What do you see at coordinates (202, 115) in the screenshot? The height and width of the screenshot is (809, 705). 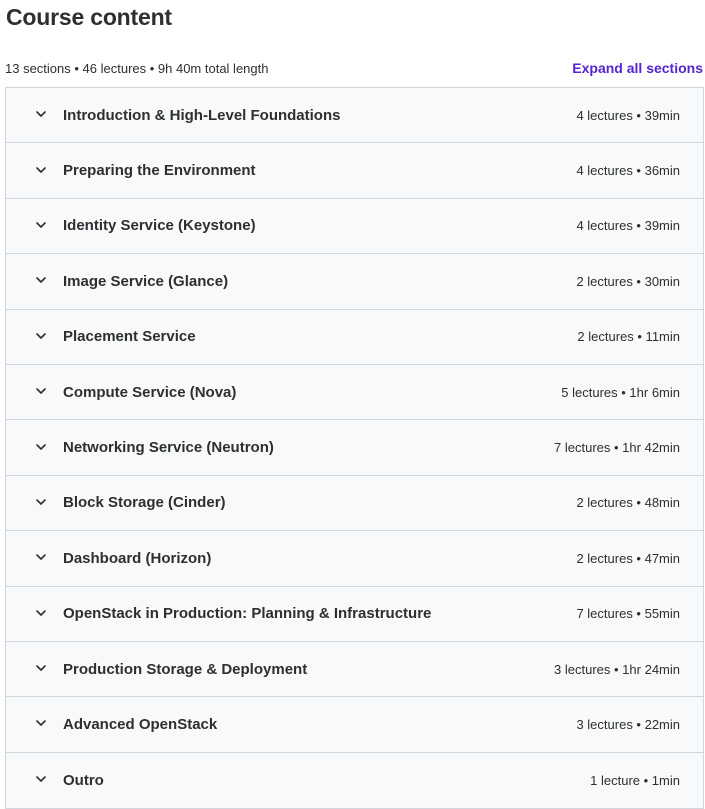 I see `section-title: Introduction & High-Level Foundations` at bounding box center [202, 115].